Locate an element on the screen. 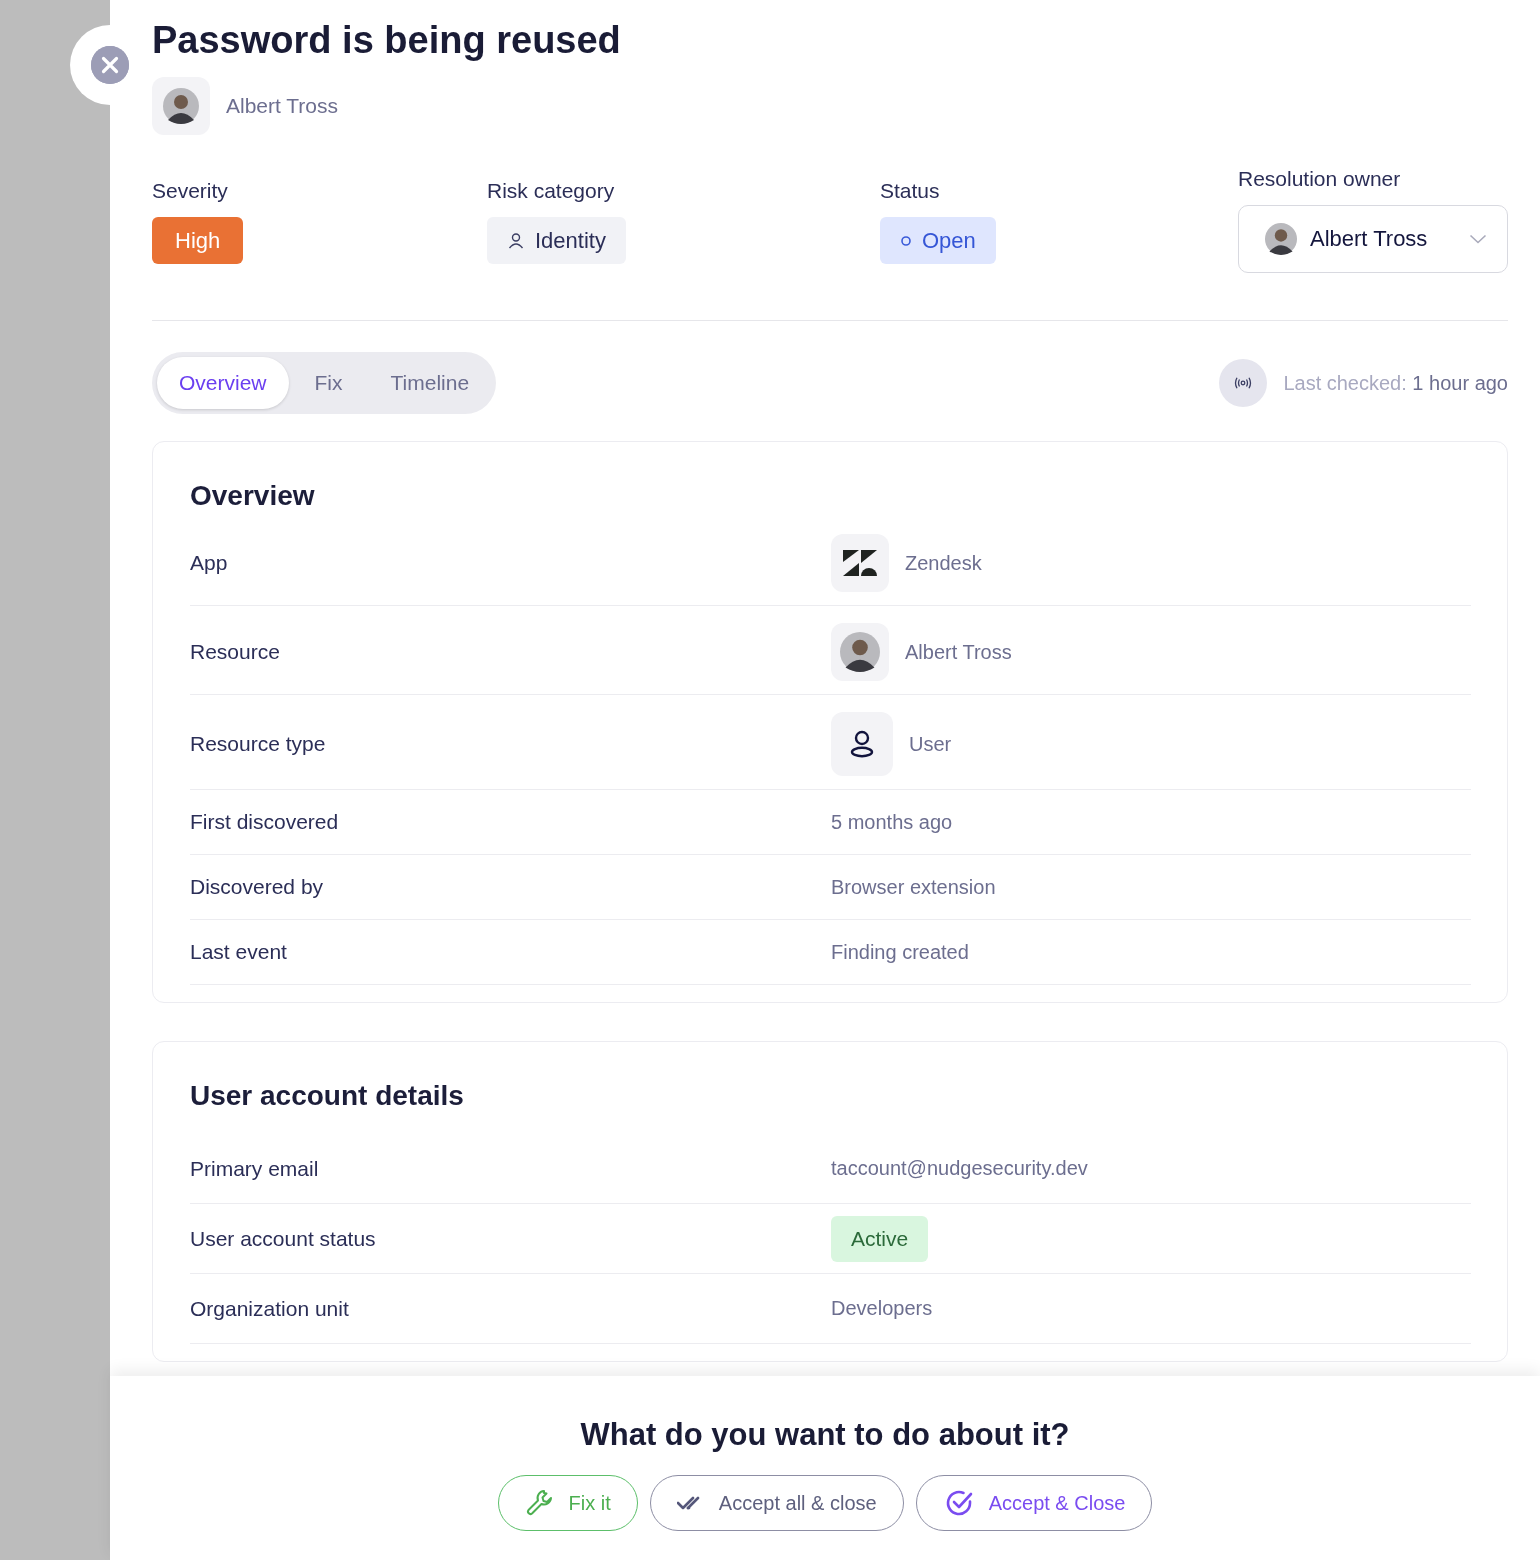  row-value: Finding created is located at coordinates (900, 952).